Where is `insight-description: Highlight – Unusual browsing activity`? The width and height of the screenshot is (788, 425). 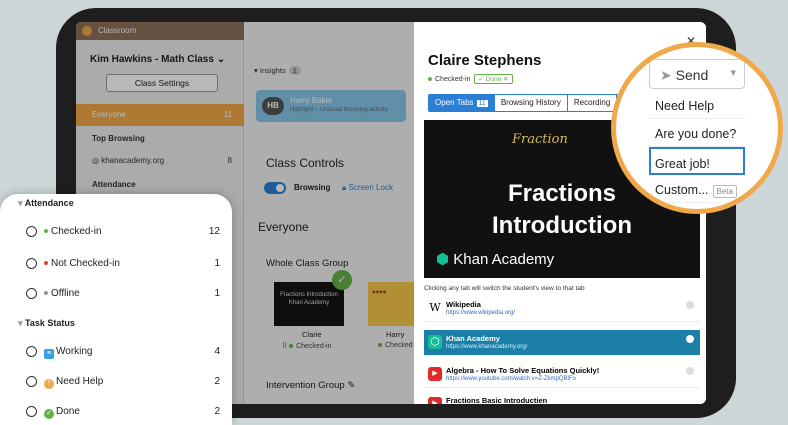 insight-description: Highlight – Unusual browsing activity is located at coordinates (339, 110).